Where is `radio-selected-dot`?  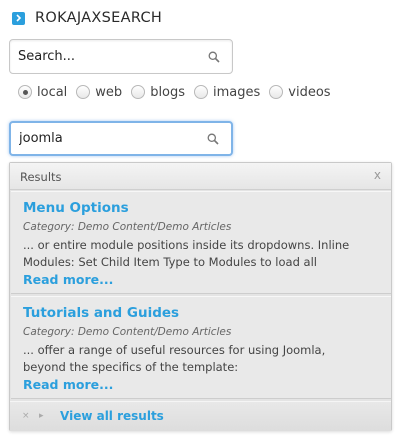 radio-selected-dot is located at coordinates (25, 92).